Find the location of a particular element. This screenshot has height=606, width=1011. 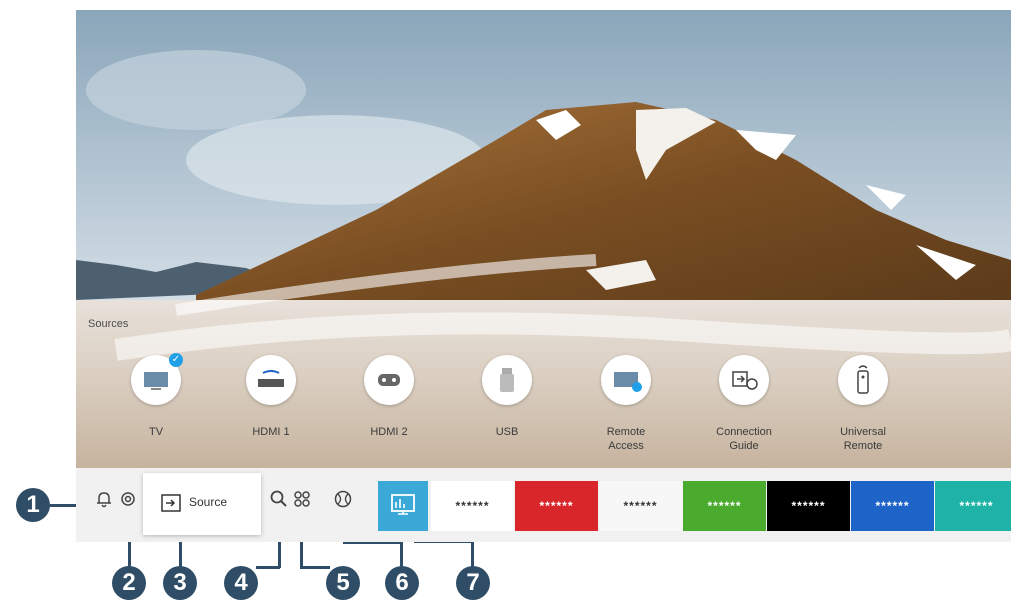

source-button-label: Source is located at coordinates (208, 502).